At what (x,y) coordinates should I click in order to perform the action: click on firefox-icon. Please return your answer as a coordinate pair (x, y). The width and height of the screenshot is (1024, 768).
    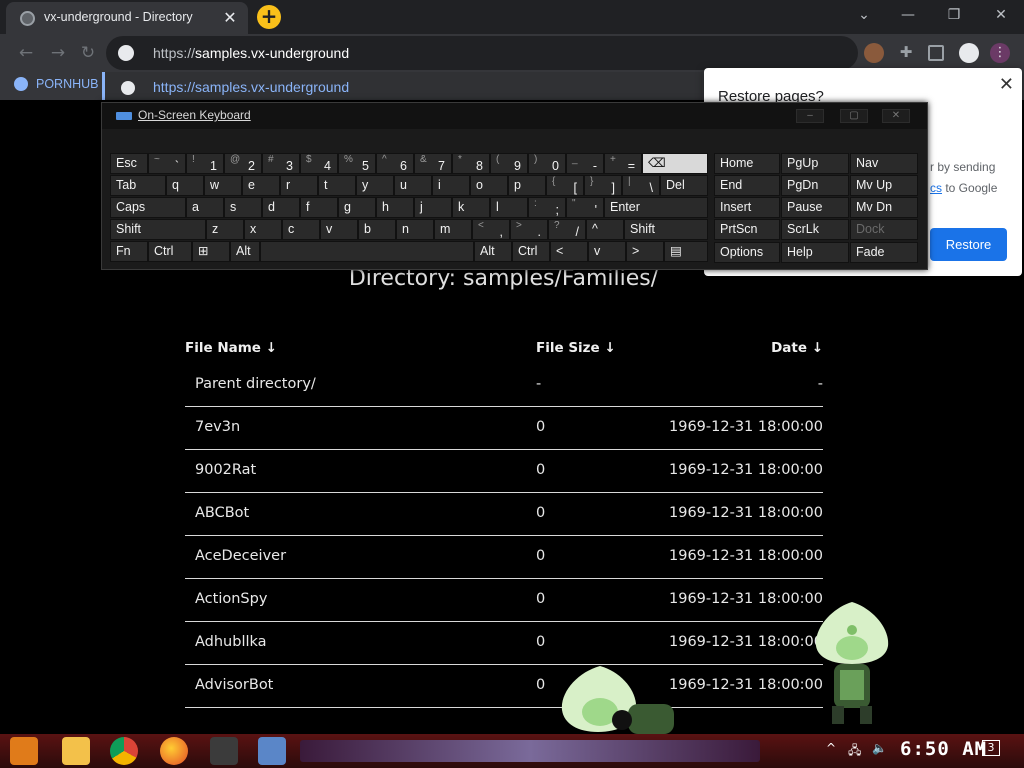
    Looking at the image, I should click on (174, 751).